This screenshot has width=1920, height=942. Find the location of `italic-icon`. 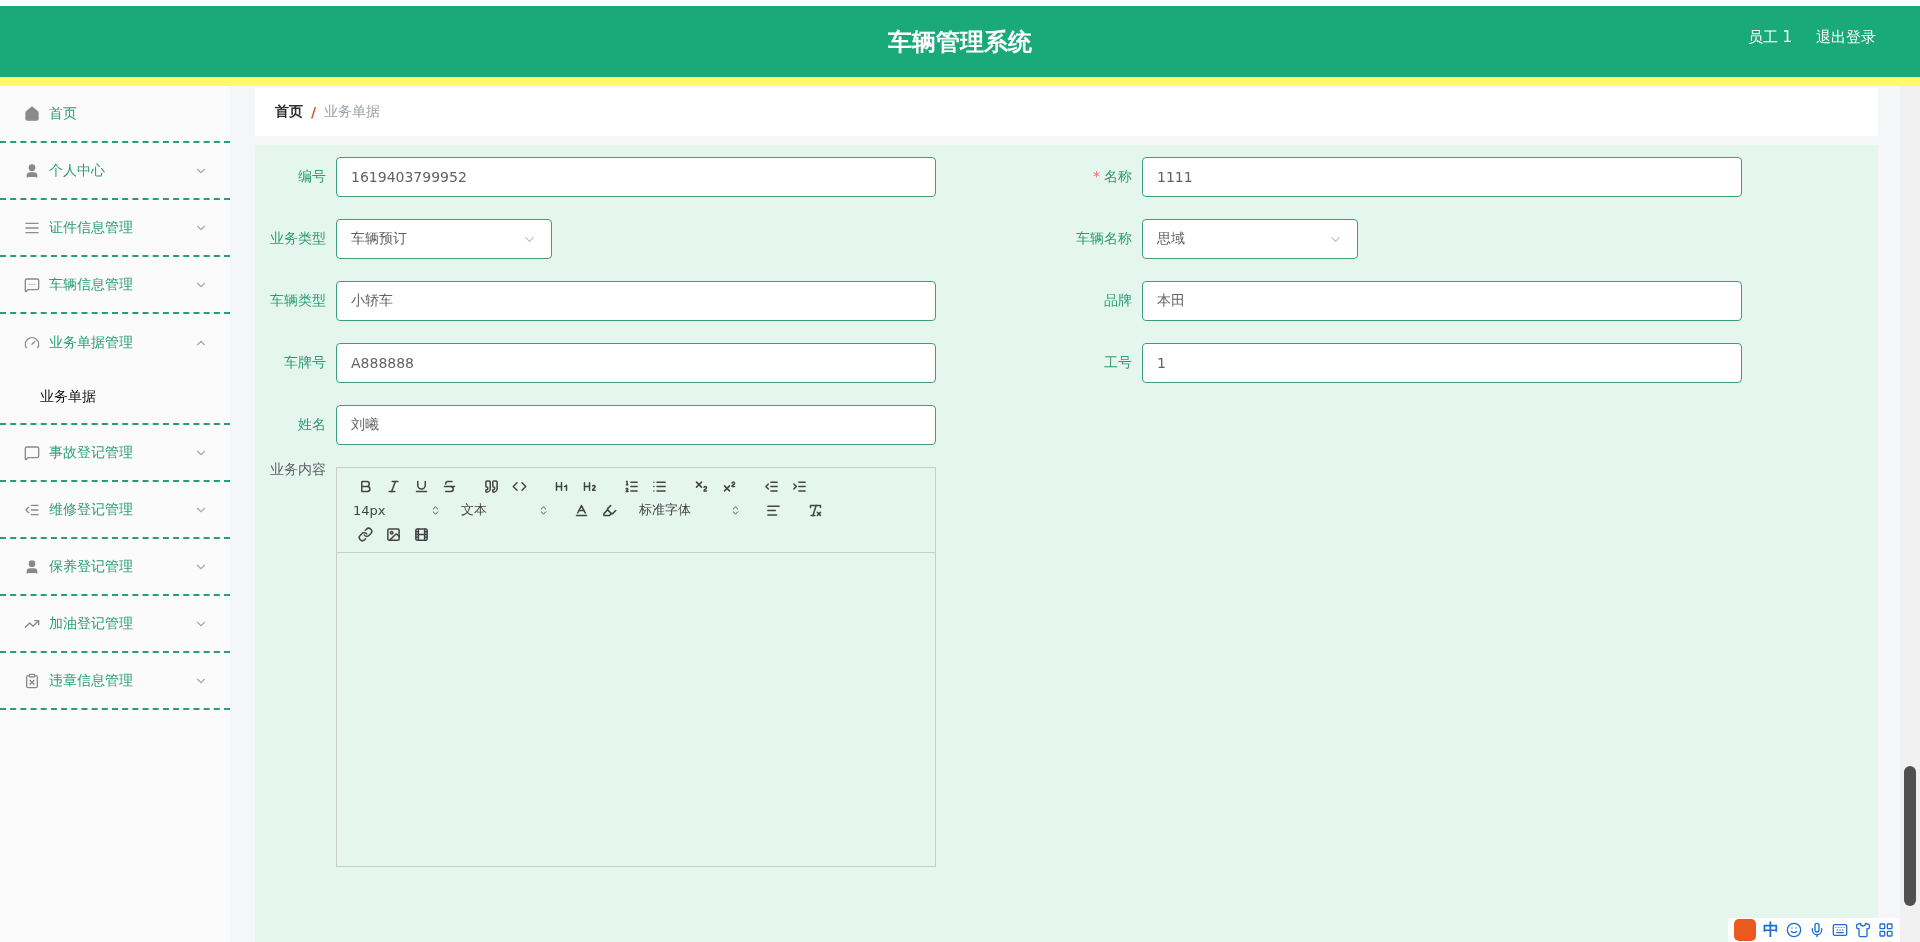

italic-icon is located at coordinates (393, 486).